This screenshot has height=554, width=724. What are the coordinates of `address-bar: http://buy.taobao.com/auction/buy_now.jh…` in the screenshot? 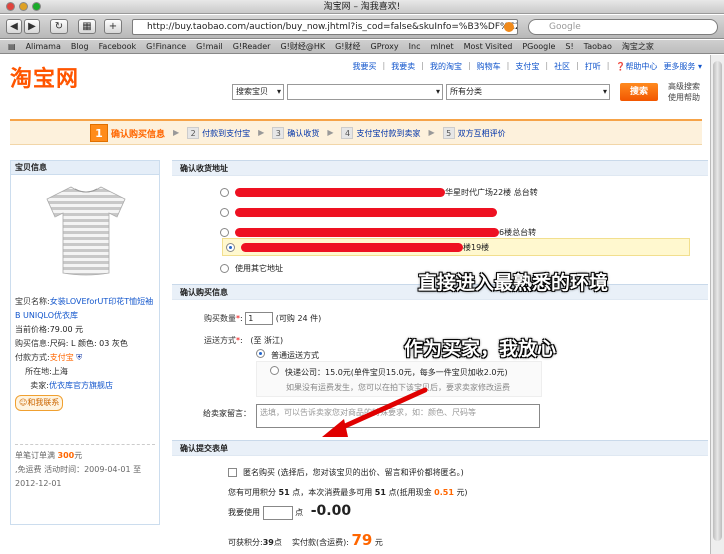 It's located at (325, 27).